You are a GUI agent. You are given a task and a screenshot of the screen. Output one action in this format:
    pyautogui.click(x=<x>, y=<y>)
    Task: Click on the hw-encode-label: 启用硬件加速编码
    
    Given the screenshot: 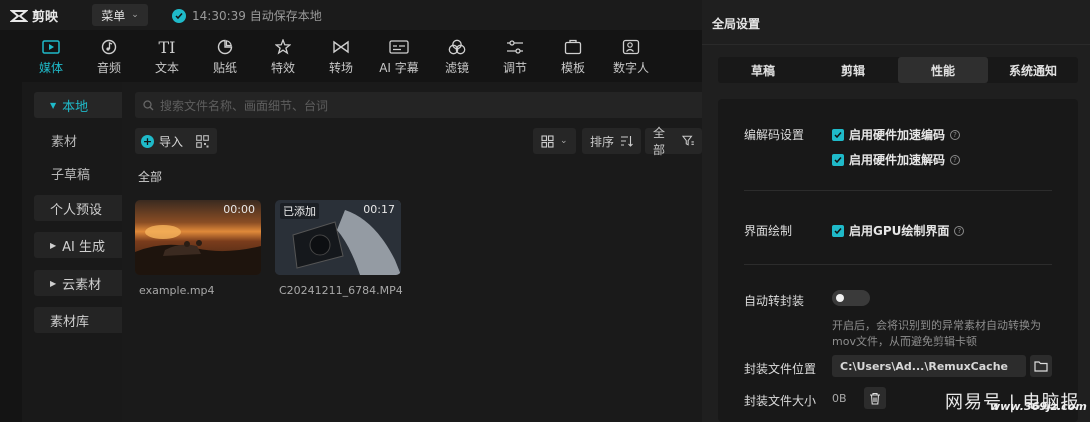 What is the action you would take?
    pyautogui.click(x=897, y=135)
    